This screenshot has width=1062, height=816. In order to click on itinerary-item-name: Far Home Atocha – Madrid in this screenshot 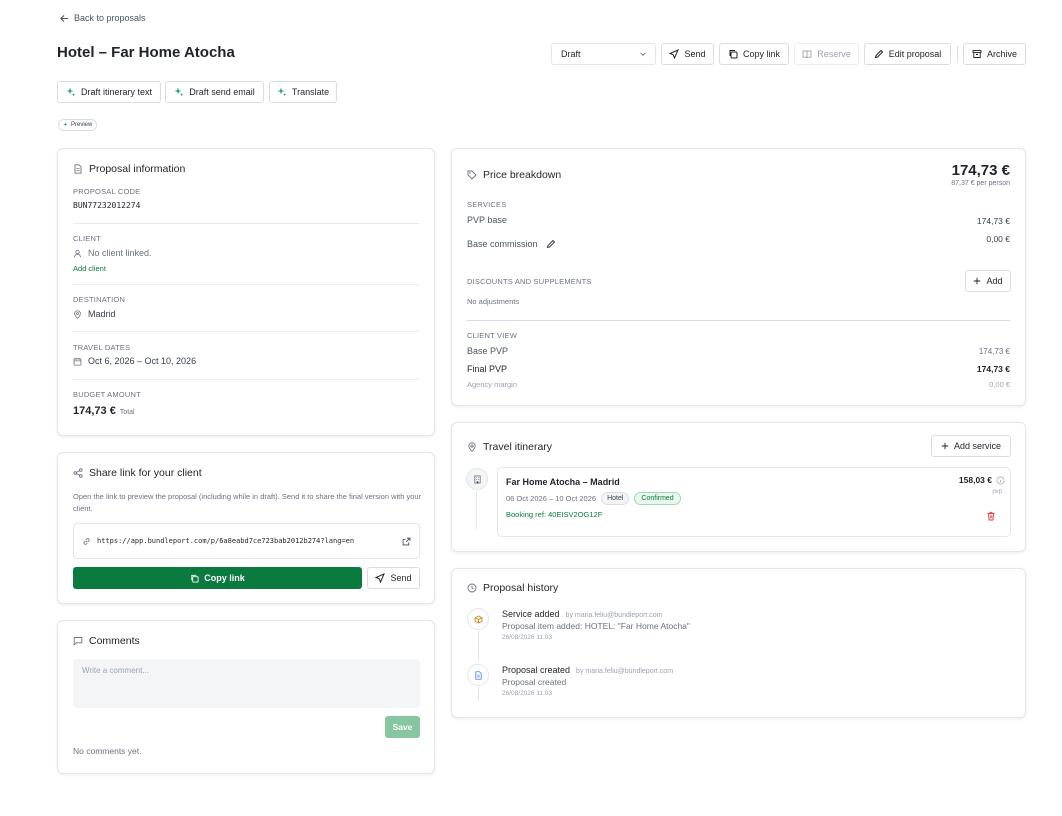, I will do `click(563, 482)`.